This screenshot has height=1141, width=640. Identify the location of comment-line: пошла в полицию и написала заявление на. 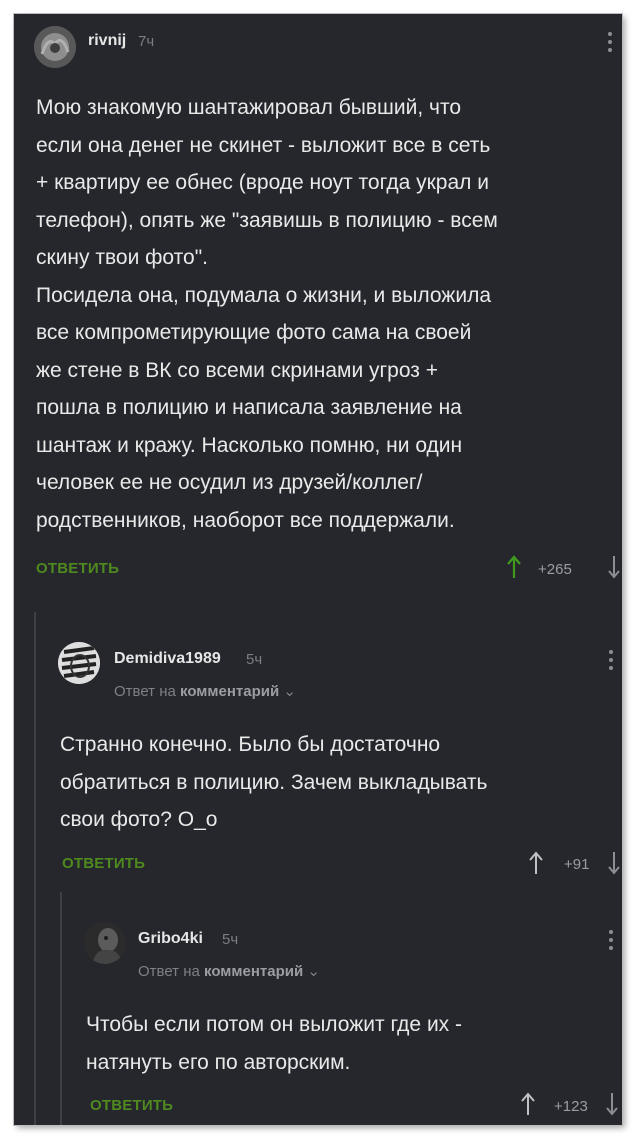
(249, 407).